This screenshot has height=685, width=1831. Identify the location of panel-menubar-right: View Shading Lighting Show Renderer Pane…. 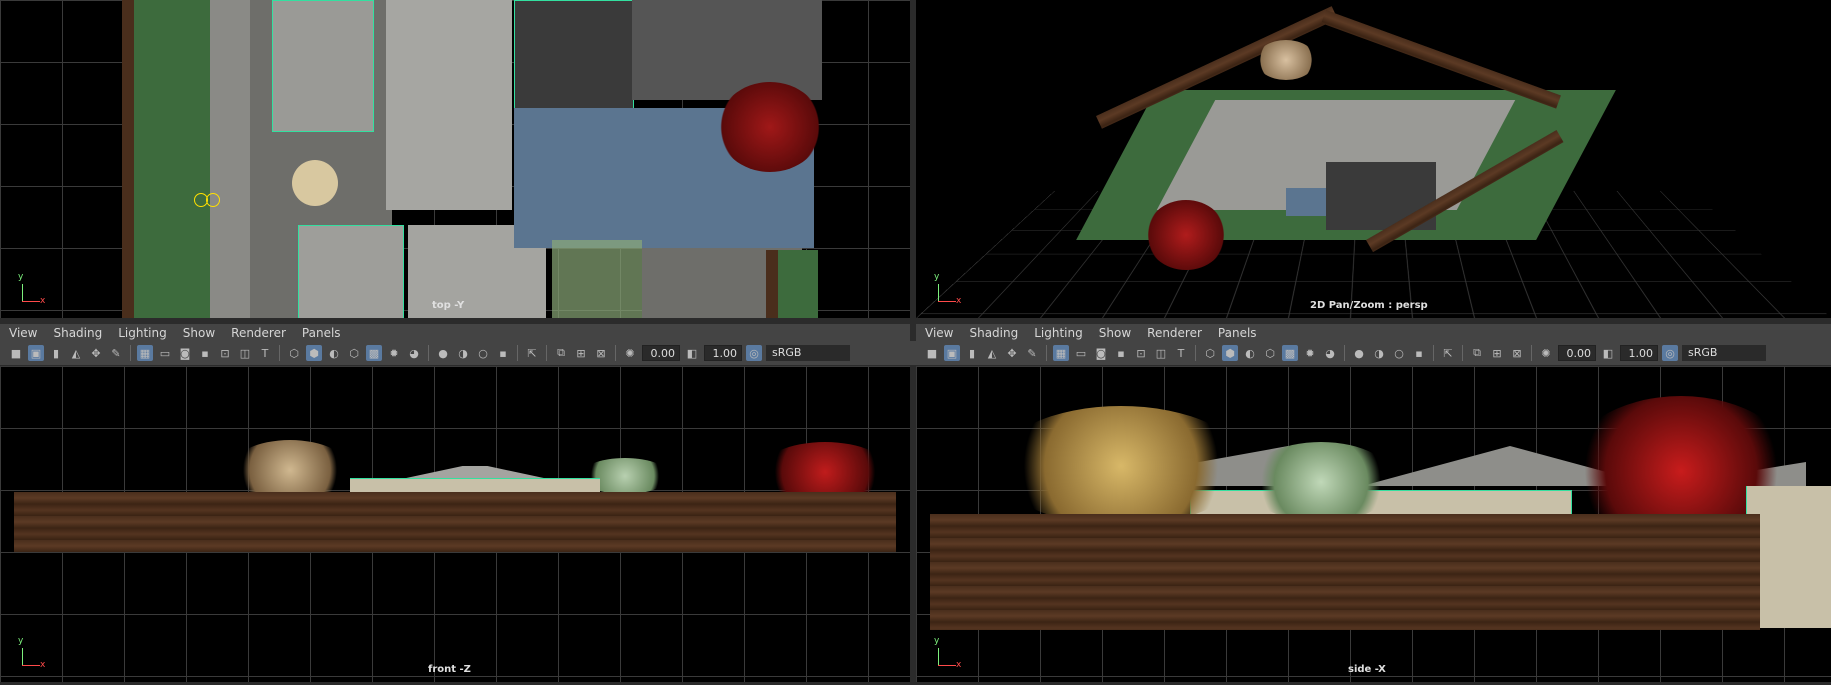
(1373, 333).